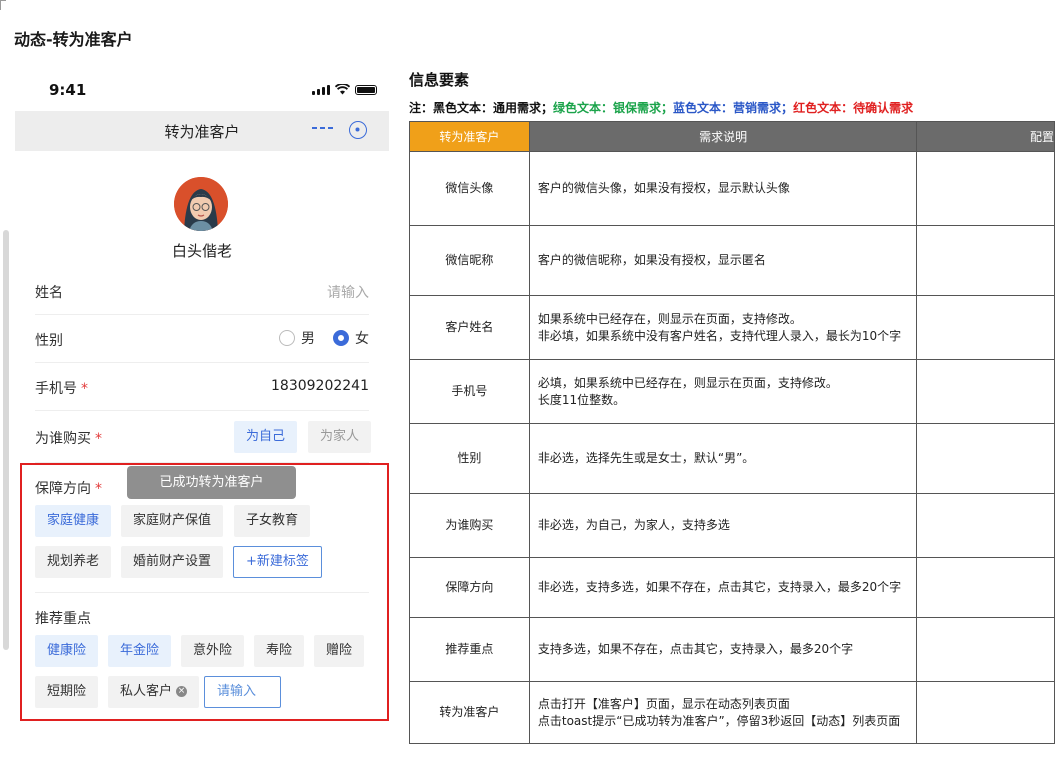 The width and height of the screenshot is (1055, 783). What do you see at coordinates (287, 338) in the screenshot?
I see `radio-unchecked-icon` at bounding box center [287, 338].